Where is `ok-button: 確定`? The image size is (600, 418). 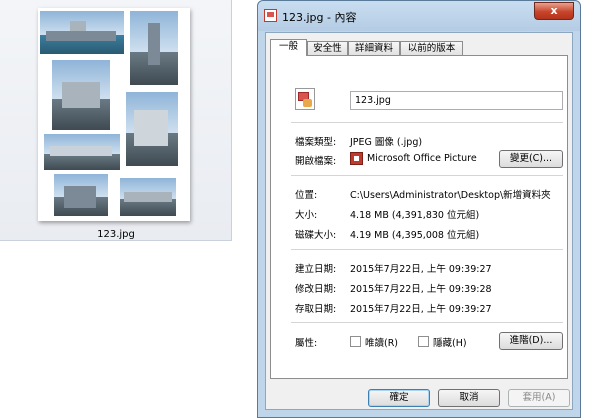
ok-button: 確定 is located at coordinates (399, 398).